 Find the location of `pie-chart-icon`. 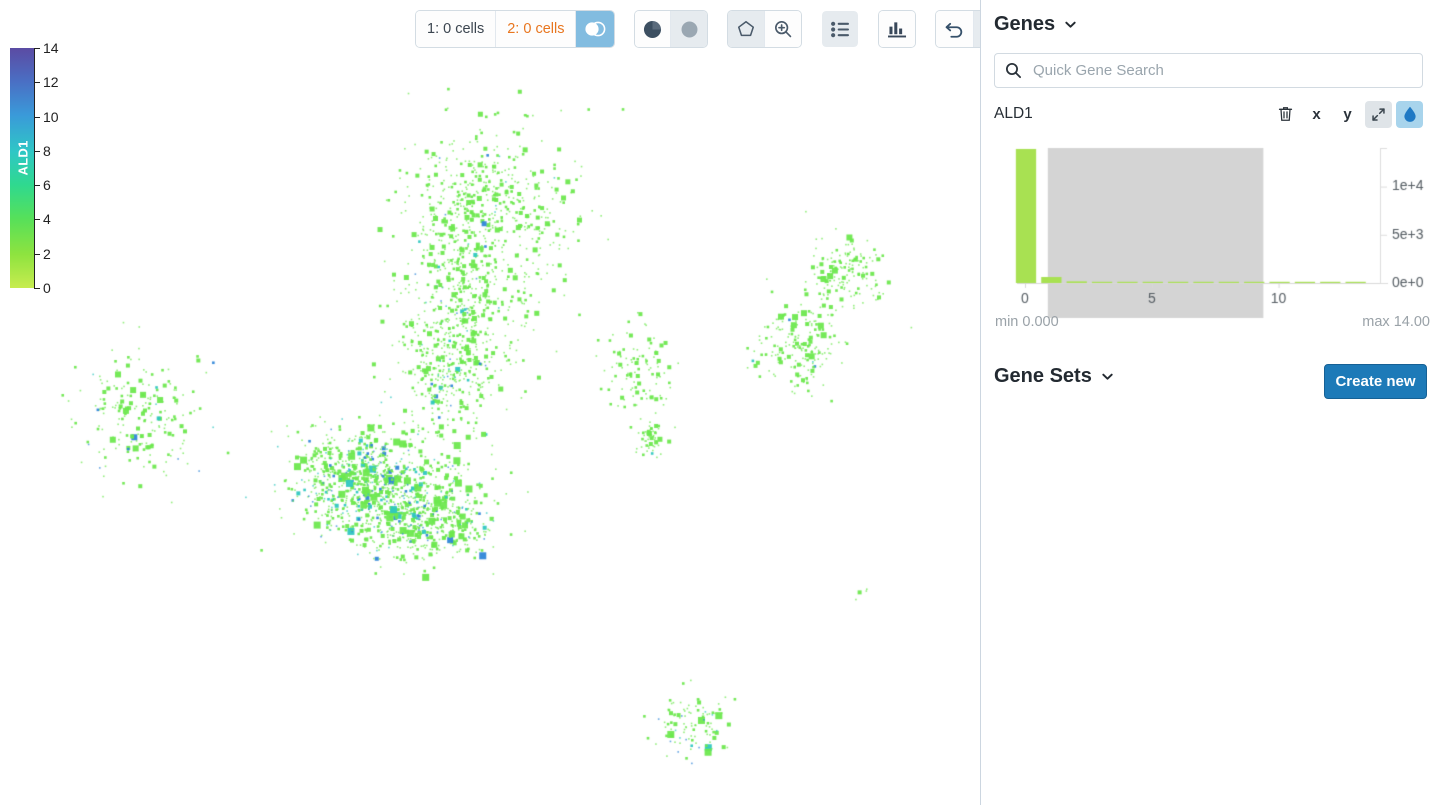

pie-chart-icon is located at coordinates (653, 29).